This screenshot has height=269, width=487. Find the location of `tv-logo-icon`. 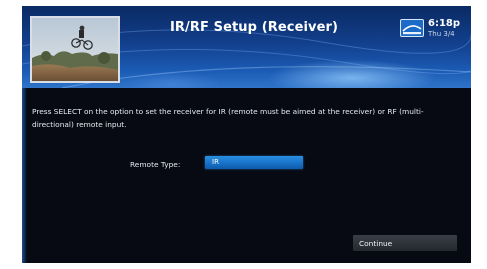

tv-logo-icon is located at coordinates (412, 28).